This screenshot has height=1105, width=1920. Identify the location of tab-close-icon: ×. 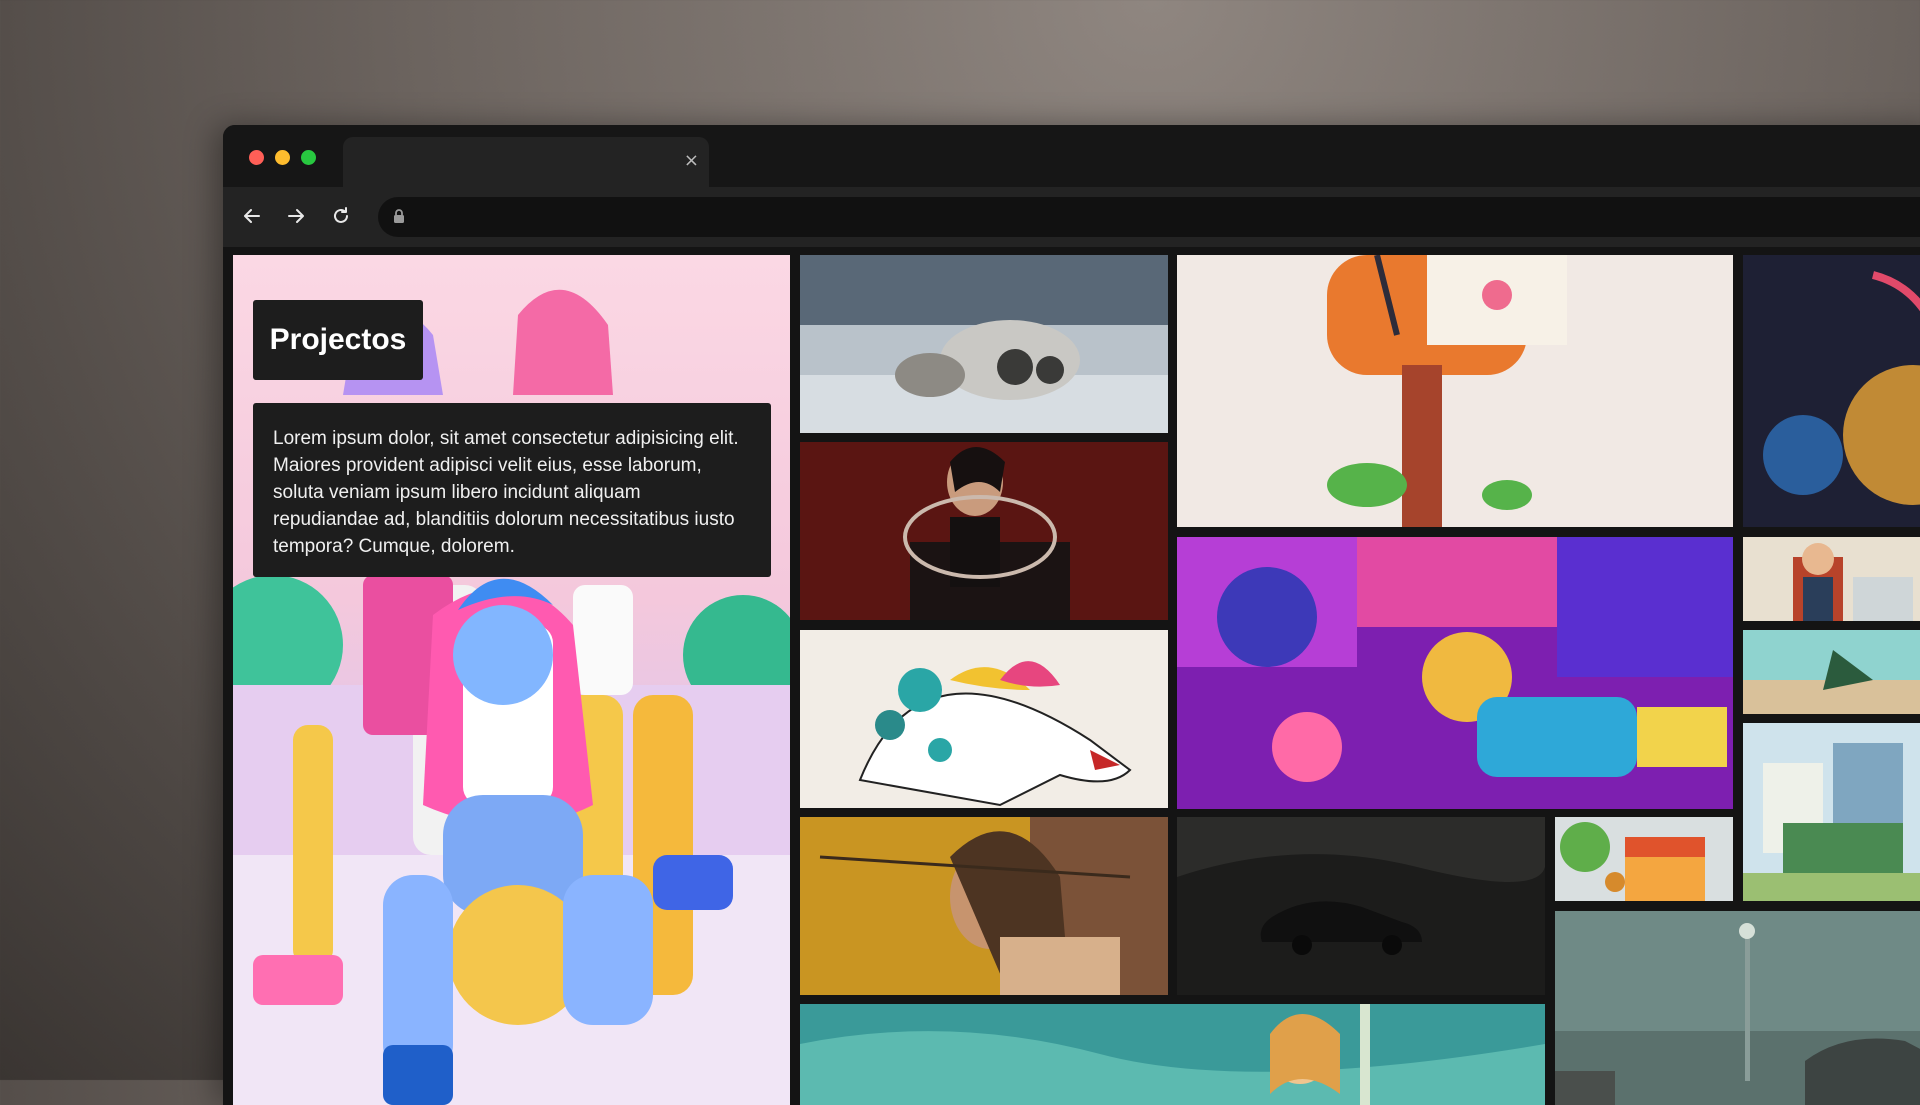
(691, 161).